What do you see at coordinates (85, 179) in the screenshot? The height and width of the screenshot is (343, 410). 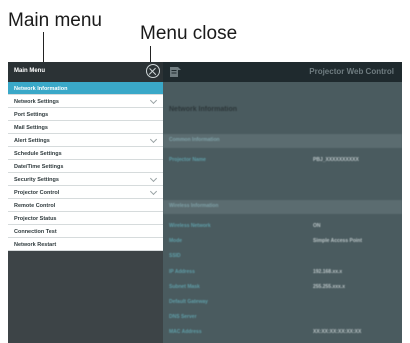 I see `menu-item-security-settings: Security Settings` at bounding box center [85, 179].